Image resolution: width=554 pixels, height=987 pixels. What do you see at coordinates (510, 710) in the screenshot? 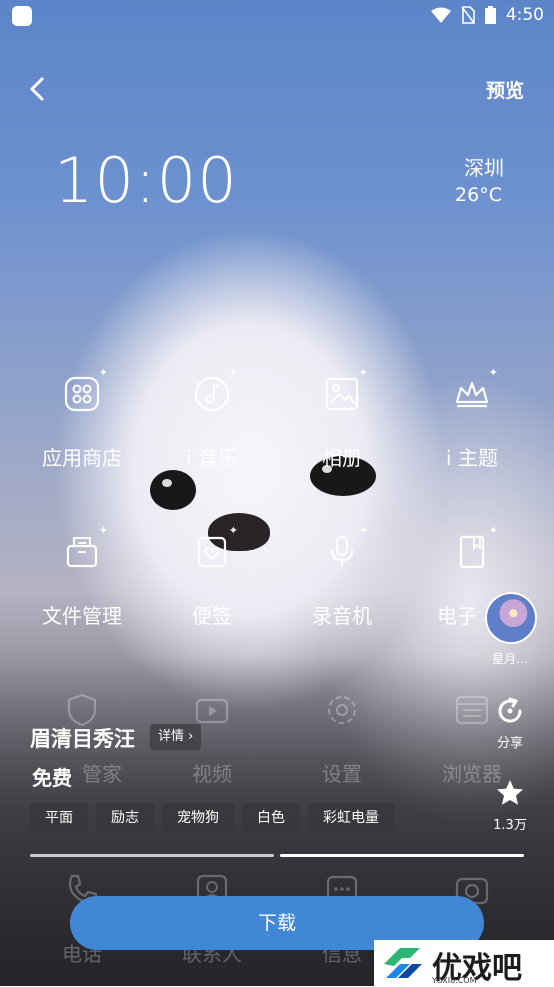
I see `share-icon` at bounding box center [510, 710].